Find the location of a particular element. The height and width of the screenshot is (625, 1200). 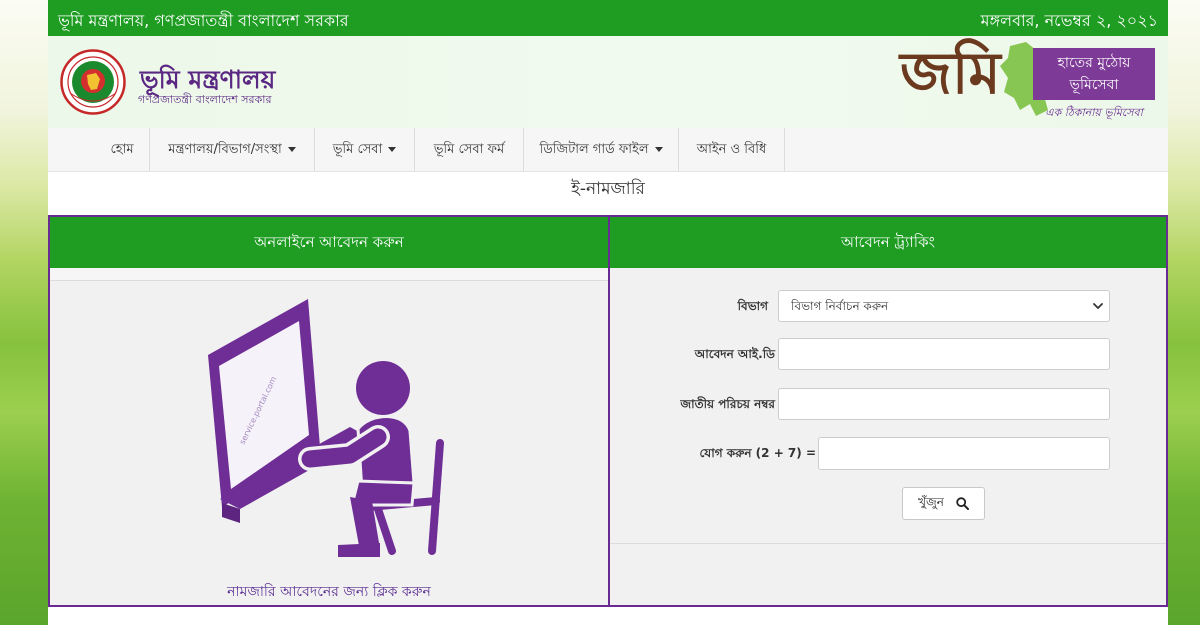

chevron-down-icon is located at coordinates (1098, 306).